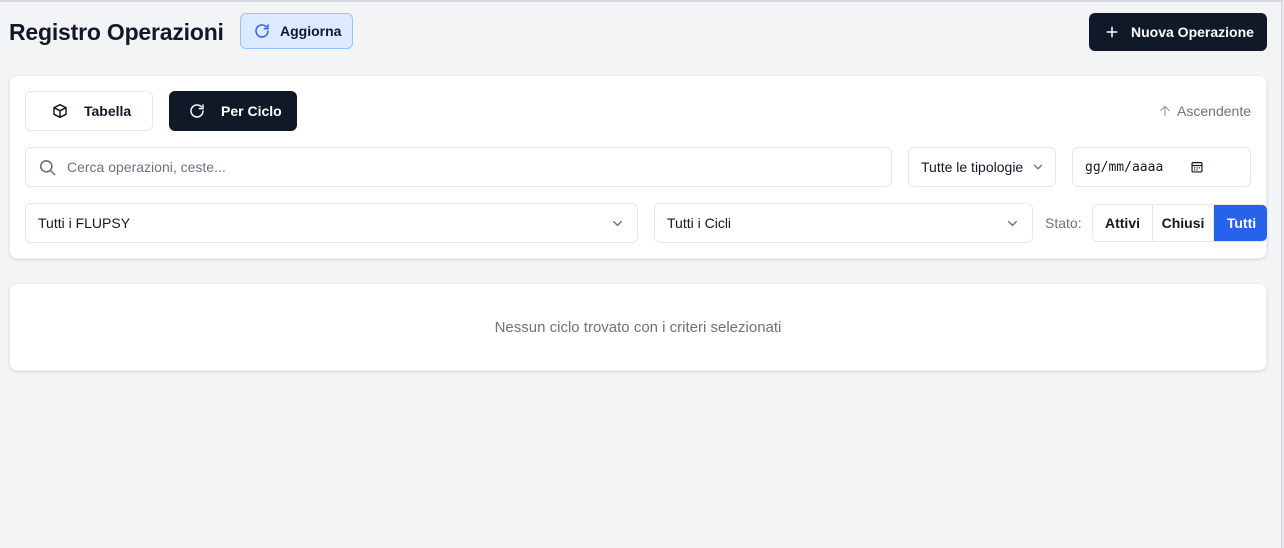 The width and height of the screenshot is (1284, 548). What do you see at coordinates (843, 223) in the screenshot?
I see `cycle-select: Tutti i Cicli` at bounding box center [843, 223].